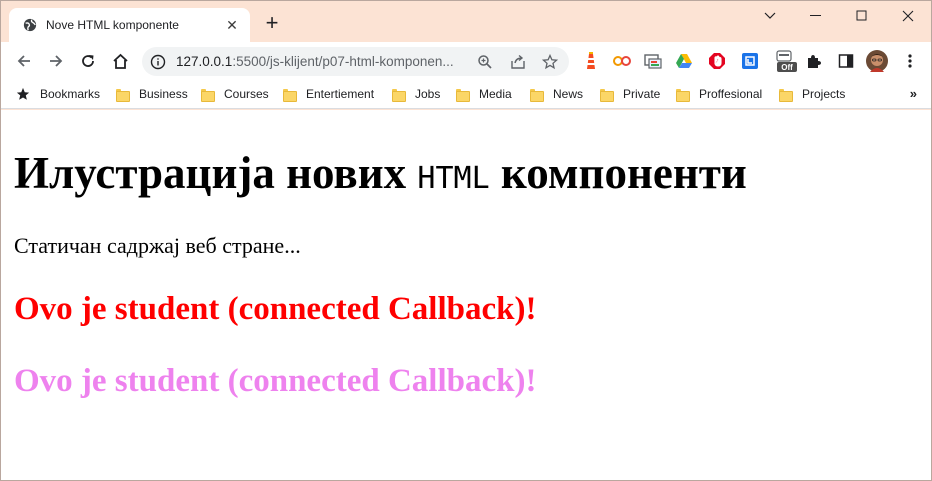 The height and width of the screenshot is (481, 932). Describe the element at coordinates (618, 173) in the screenshot. I see `heading-text-end: компоненти` at that location.